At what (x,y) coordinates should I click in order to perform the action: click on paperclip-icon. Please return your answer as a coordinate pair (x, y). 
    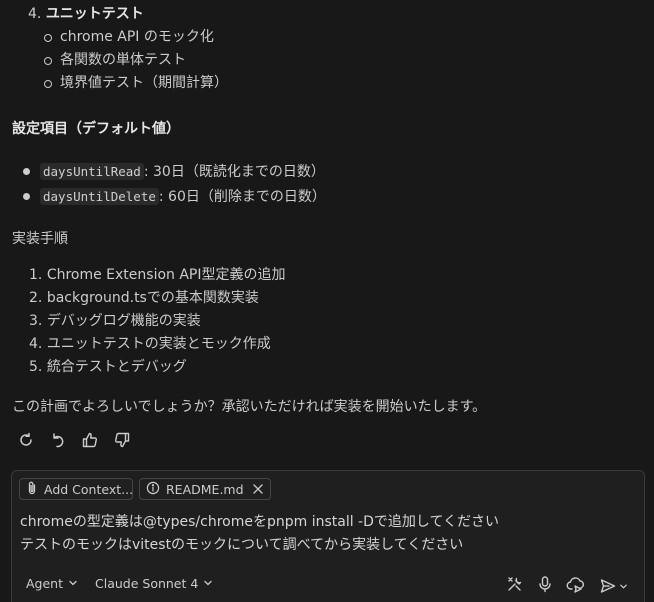
    Looking at the image, I should click on (32, 489).